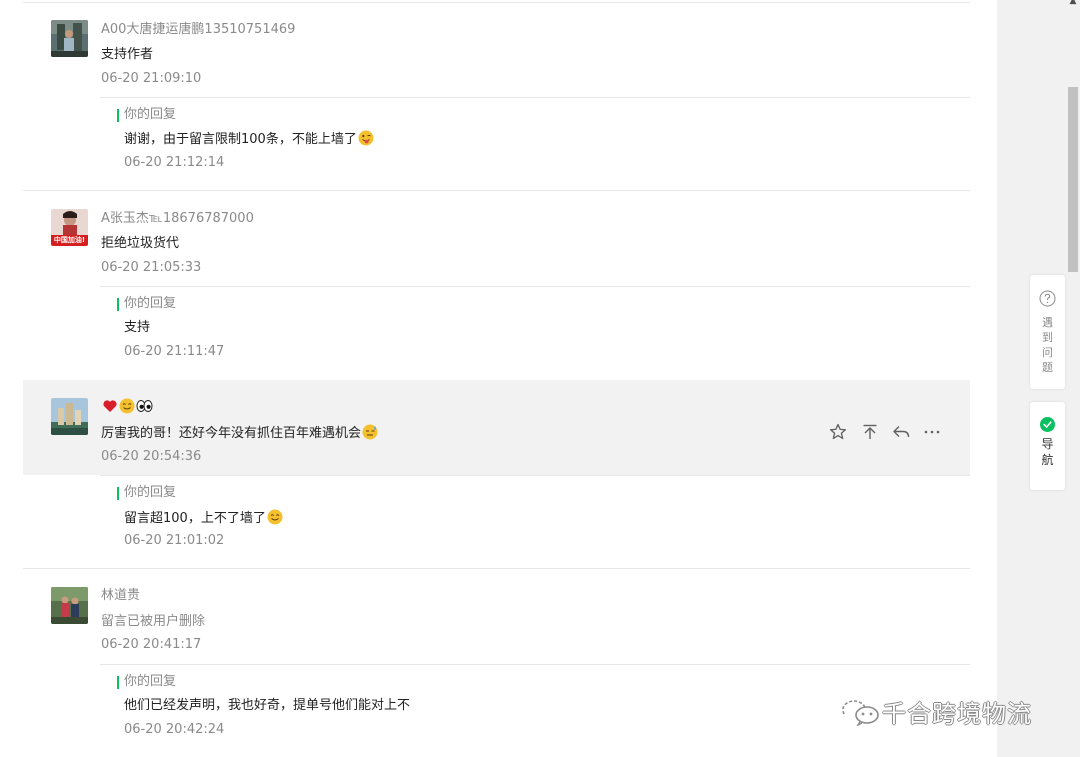 Image resolution: width=1080 pixels, height=757 pixels. Describe the element at coordinates (127, 54) in the screenshot. I see `comment-text: 支持作者` at that location.